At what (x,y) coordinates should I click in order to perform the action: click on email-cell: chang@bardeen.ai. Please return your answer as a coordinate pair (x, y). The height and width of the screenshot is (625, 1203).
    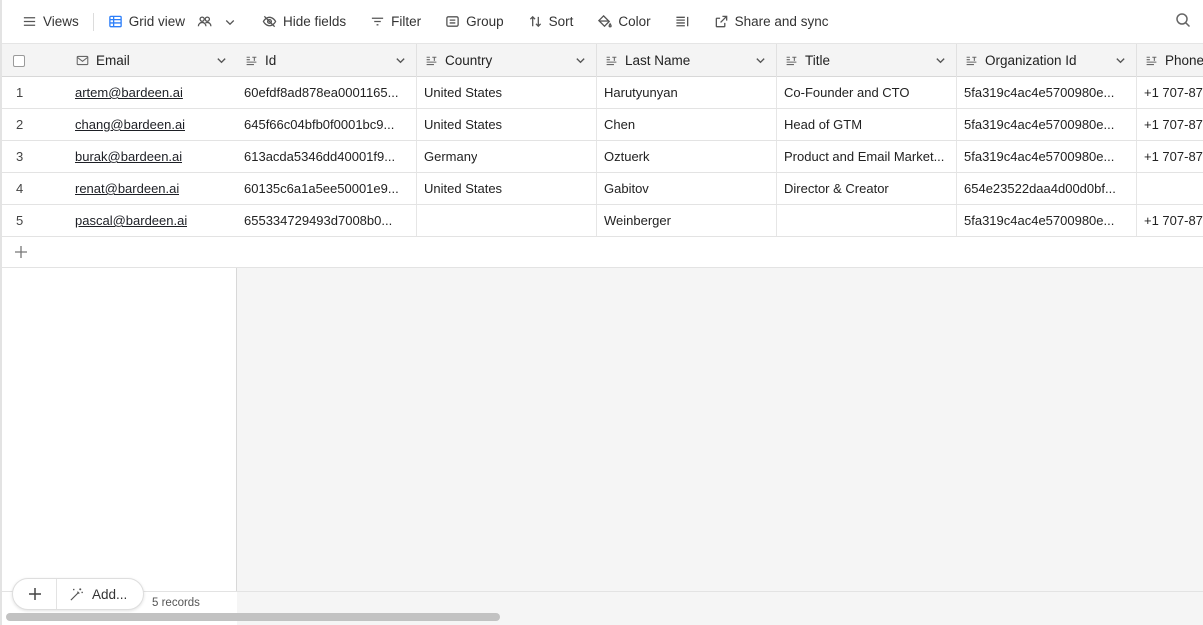
    Looking at the image, I should click on (152, 124).